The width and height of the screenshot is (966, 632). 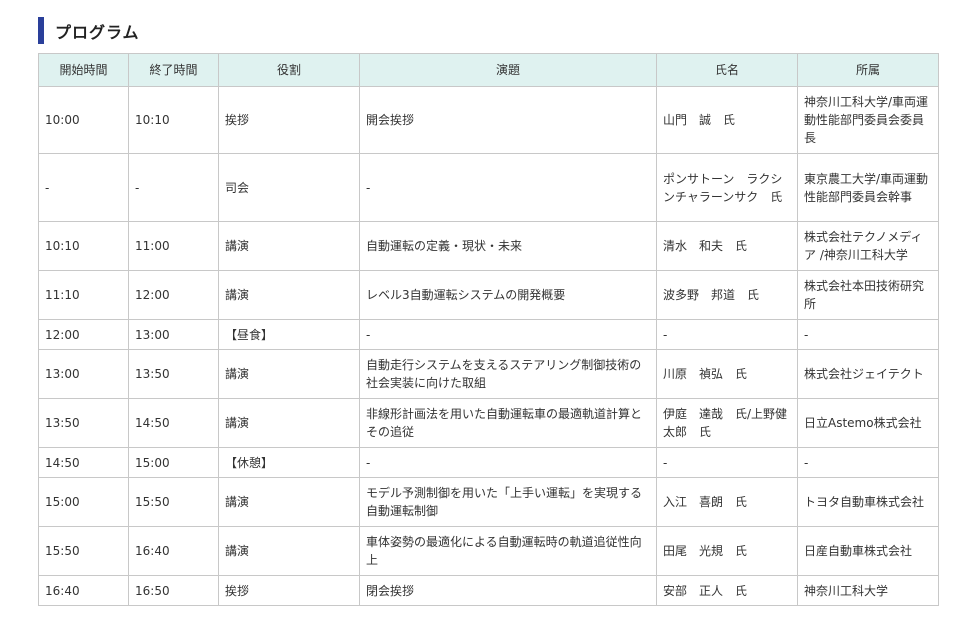 I want to click on start-time-cell: 15:00, so click(x=83, y=502).